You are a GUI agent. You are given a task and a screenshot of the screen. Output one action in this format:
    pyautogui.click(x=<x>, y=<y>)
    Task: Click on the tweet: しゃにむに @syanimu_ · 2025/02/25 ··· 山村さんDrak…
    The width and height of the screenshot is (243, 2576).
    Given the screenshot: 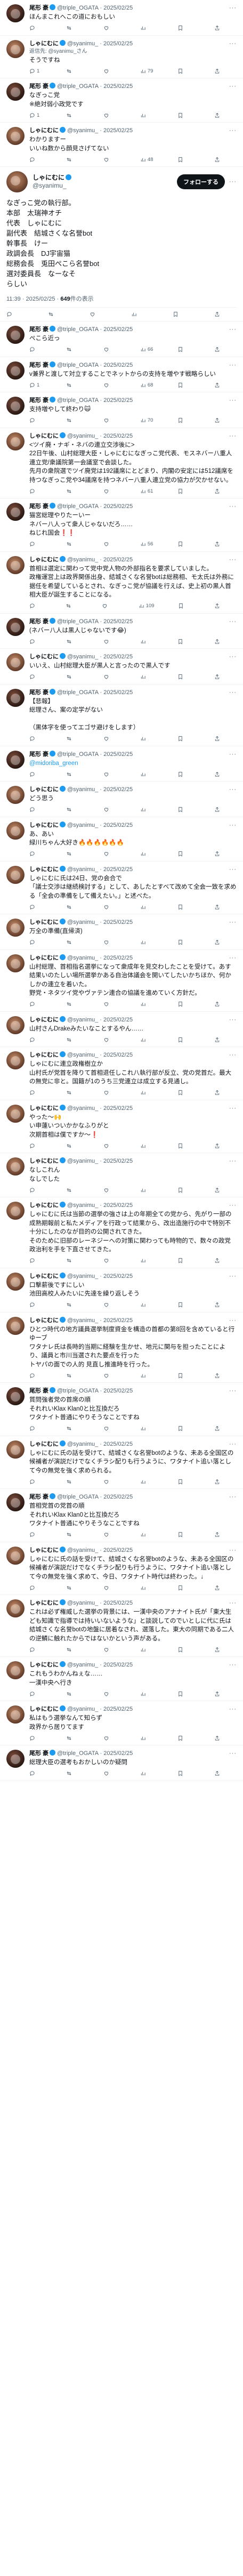 What is the action you would take?
    pyautogui.click(x=122, y=1029)
    